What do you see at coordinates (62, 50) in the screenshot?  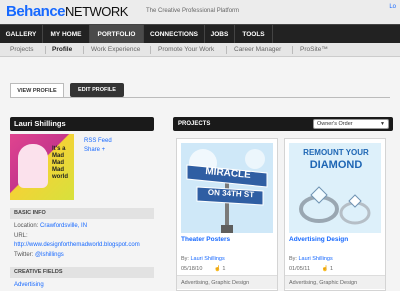 I see `subnav-profile: Profile` at bounding box center [62, 50].